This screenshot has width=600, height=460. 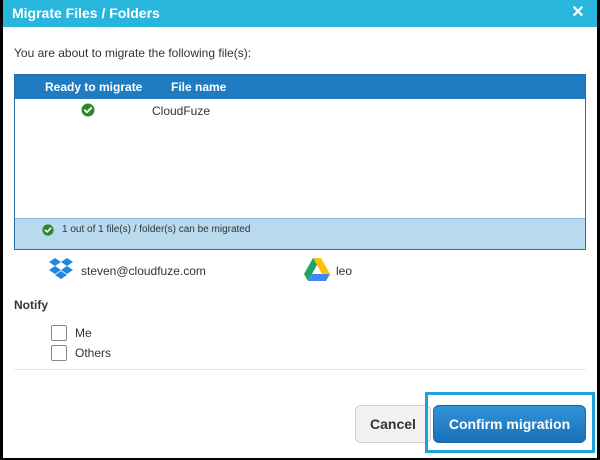 I want to click on notify-label: Notify, so click(x=31, y=305).